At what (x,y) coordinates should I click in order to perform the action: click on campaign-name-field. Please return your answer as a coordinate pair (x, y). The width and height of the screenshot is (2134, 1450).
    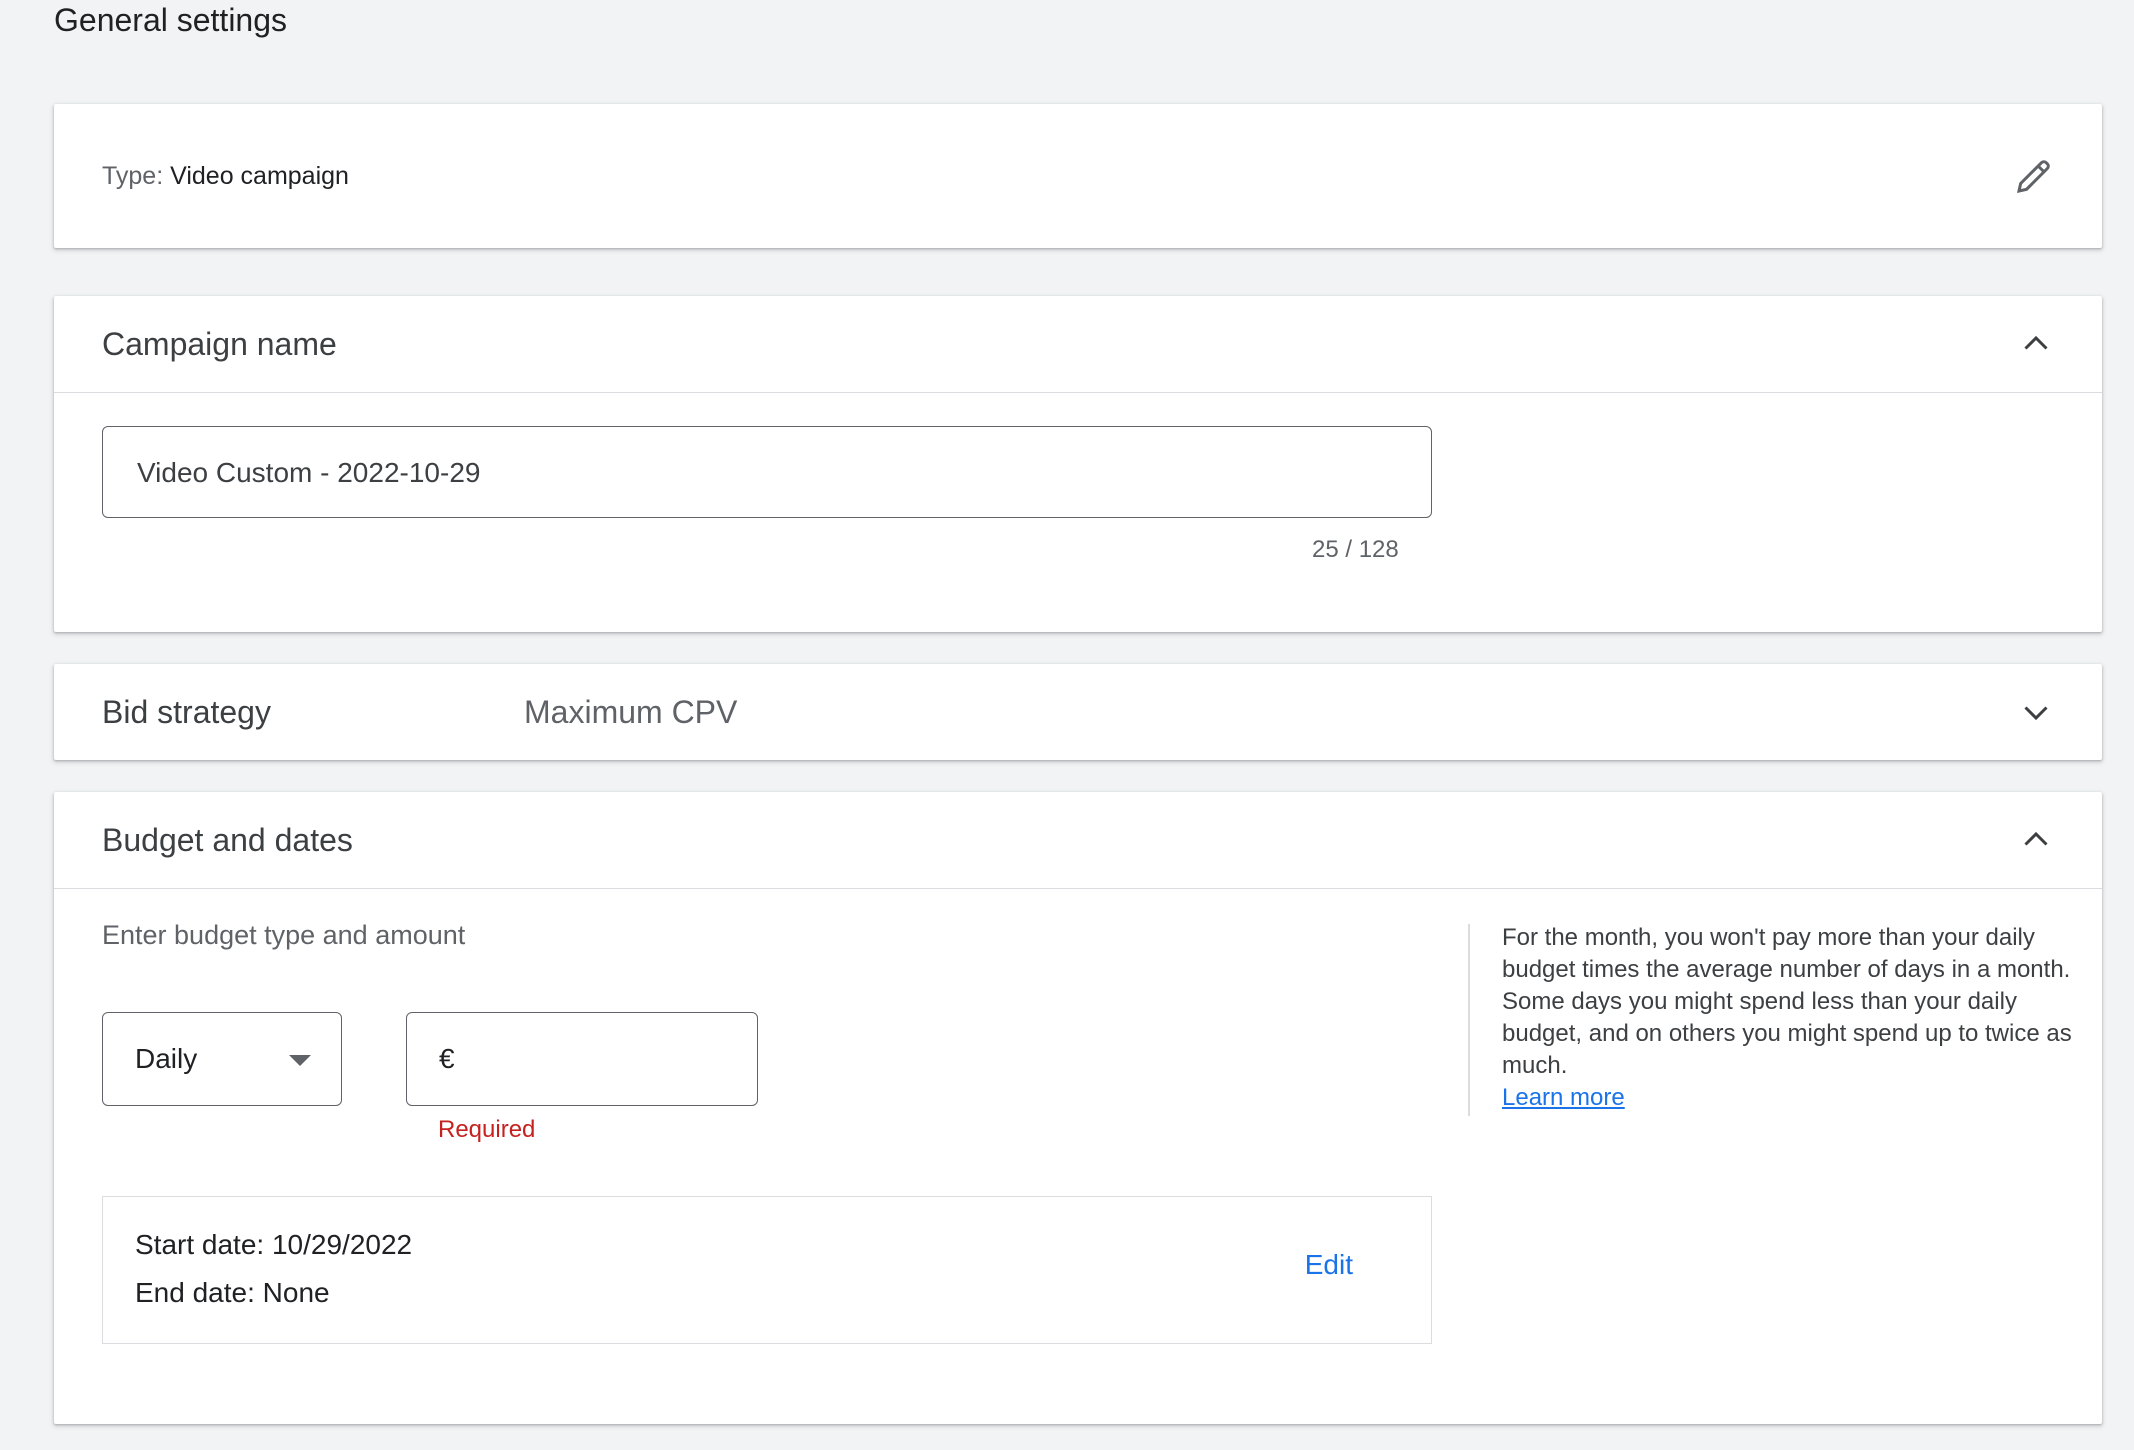
    Looking at the image, I should click on (767, 472).